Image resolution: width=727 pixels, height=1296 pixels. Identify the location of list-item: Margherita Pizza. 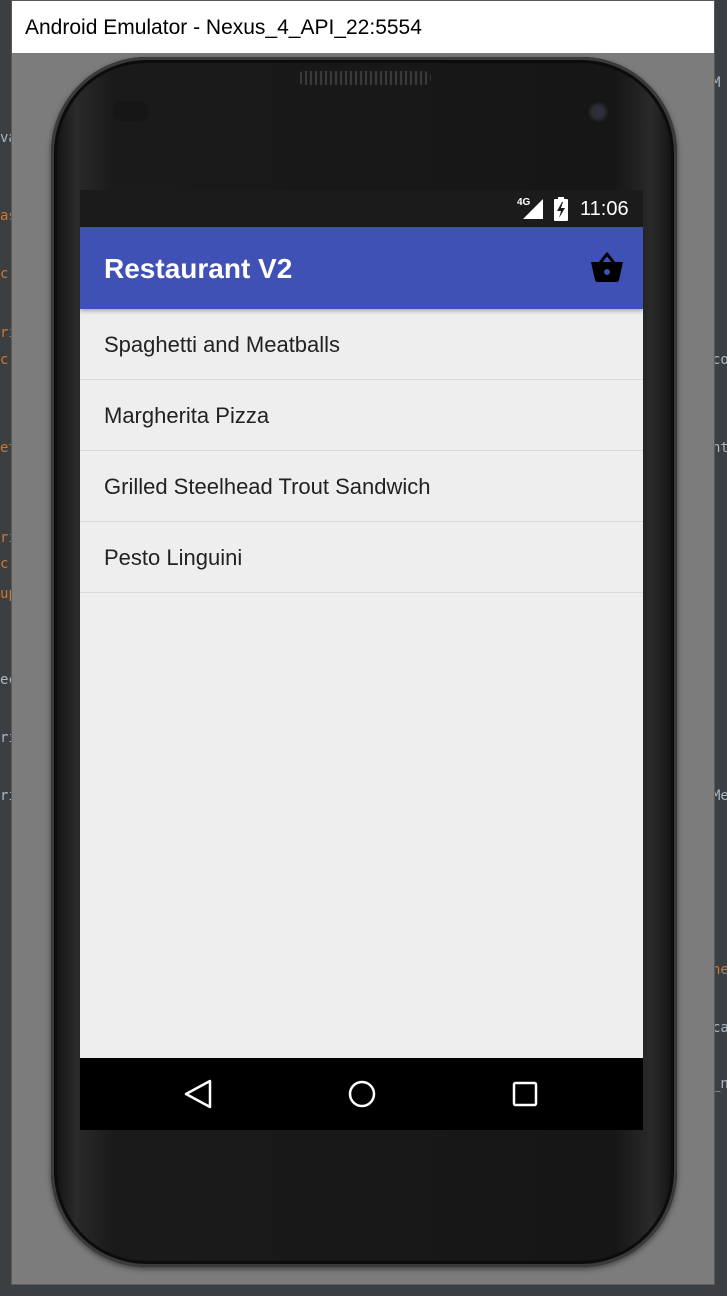
(361, 415).